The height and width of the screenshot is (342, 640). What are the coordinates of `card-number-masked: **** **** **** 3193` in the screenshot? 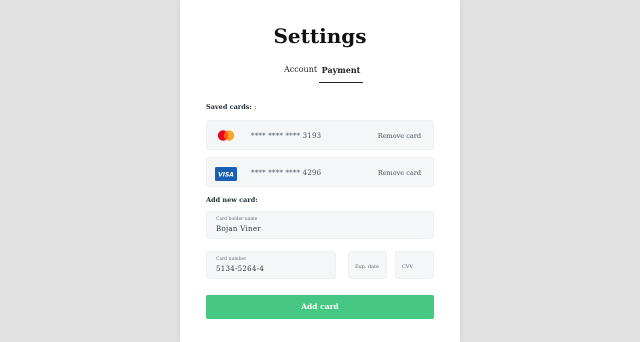 It's located at (286, 136).